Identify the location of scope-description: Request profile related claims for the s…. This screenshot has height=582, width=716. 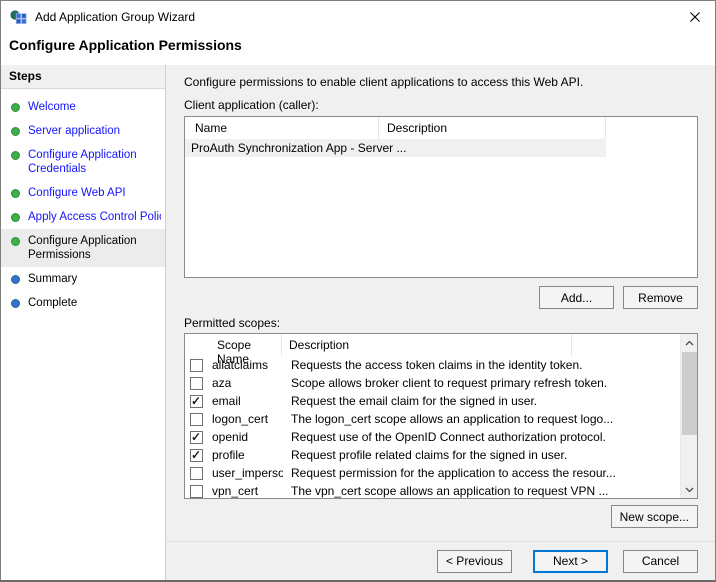
(429, 455).